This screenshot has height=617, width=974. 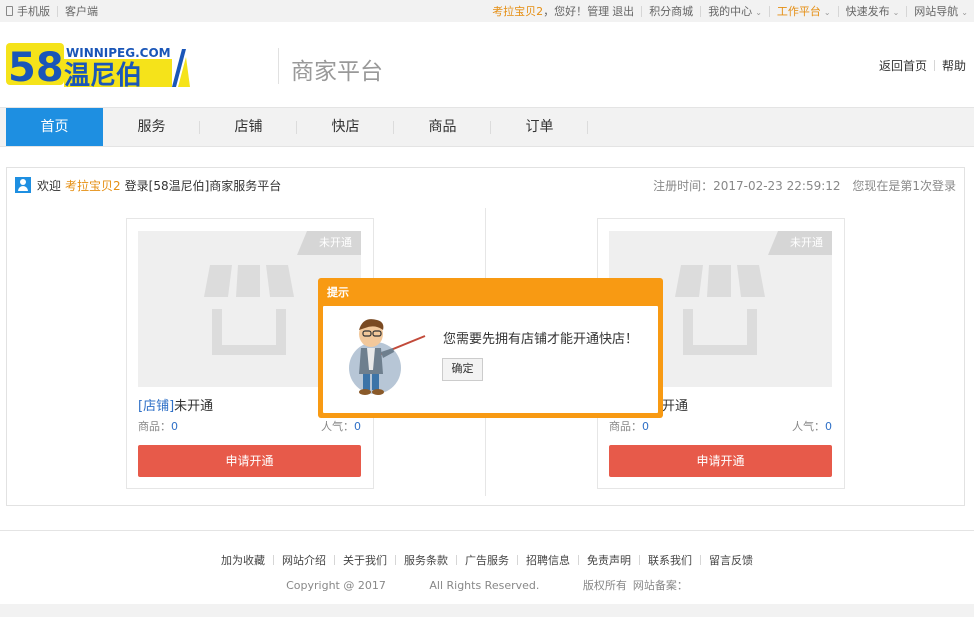 I want to click on footer-link-disclaimer: 免责声明, so click(x=609, y=560).